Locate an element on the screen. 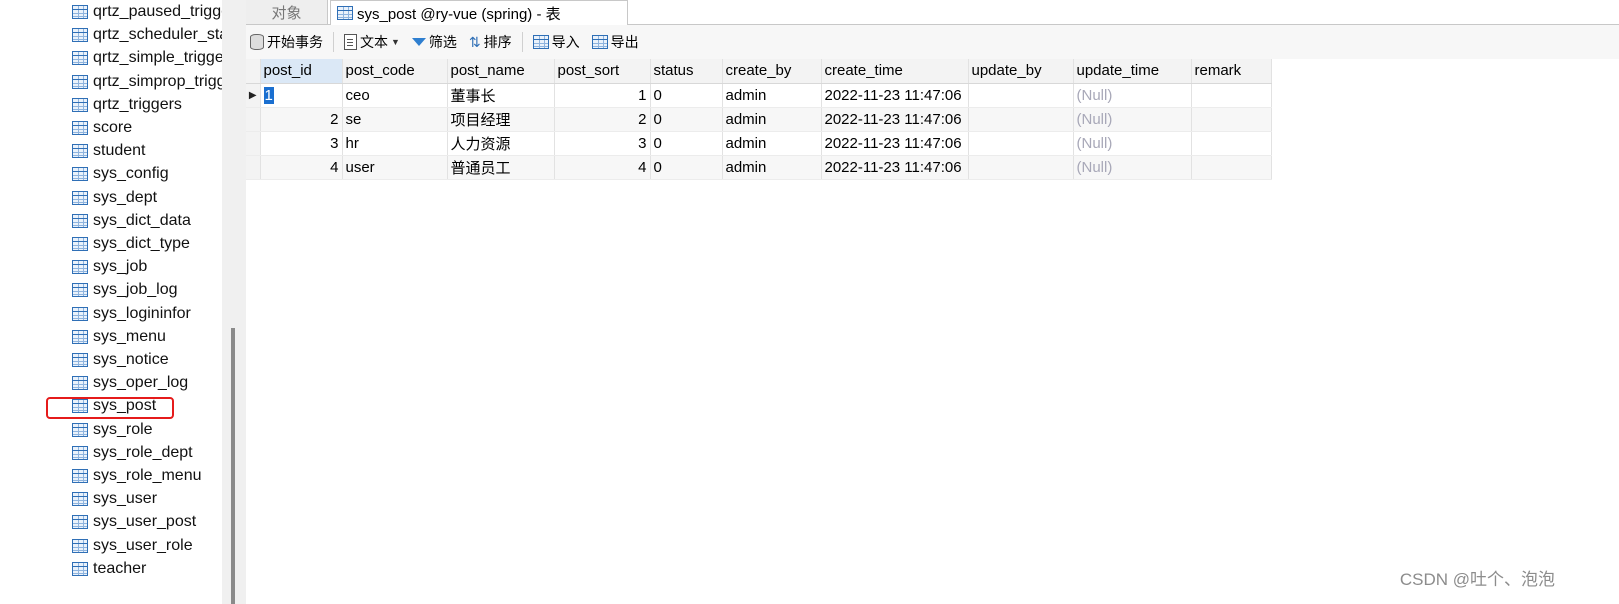  column-header-post-code: post_code is located at coordinates (395, 71).